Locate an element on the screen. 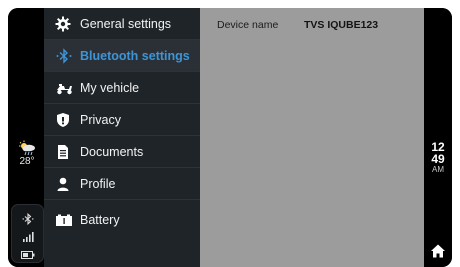 The image size is (460, 267). menu-item-label: Battery is located at coordinates (100, 220).